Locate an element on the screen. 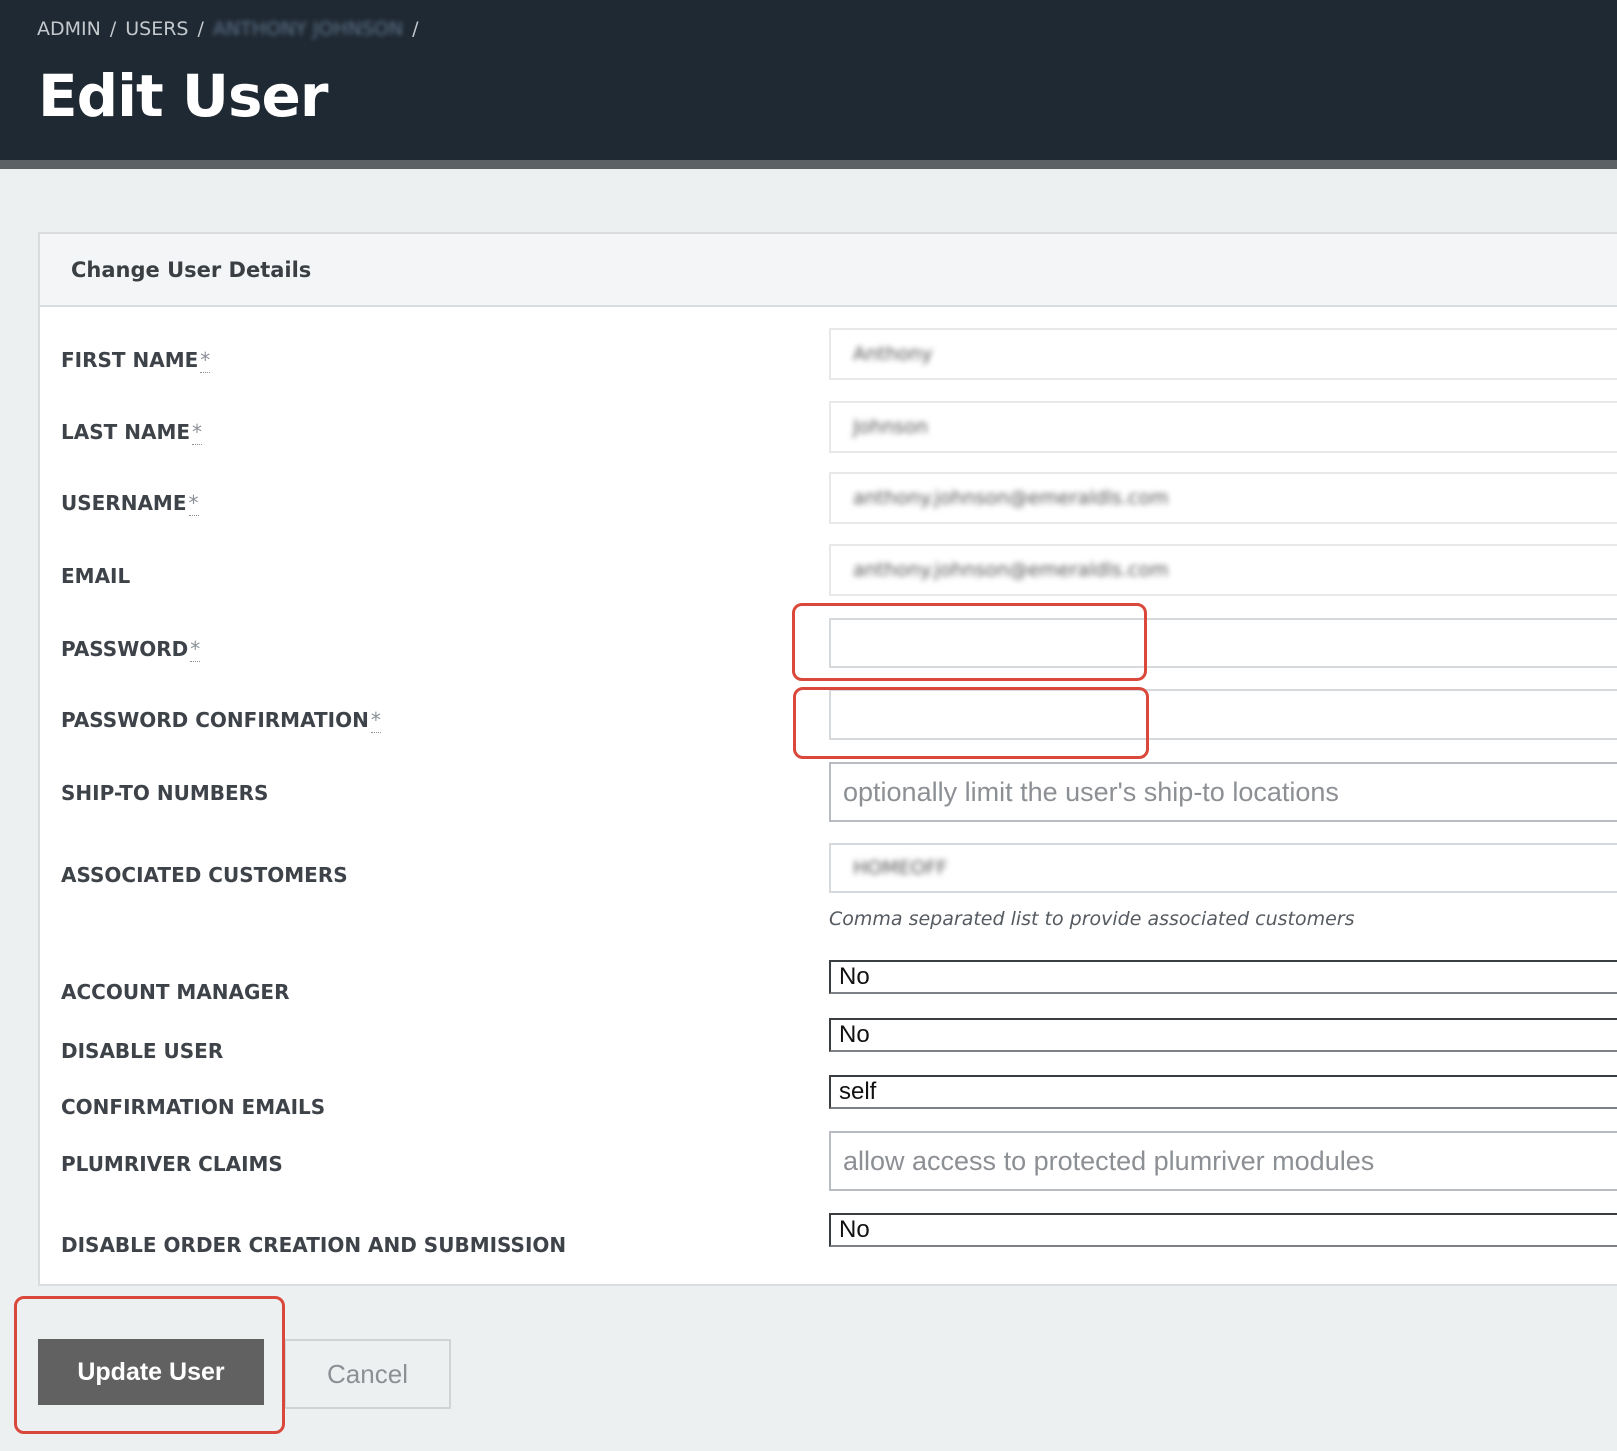 The image size is (1617, 1451). disable-user-select: No is located at coordinates (1223, 1035).